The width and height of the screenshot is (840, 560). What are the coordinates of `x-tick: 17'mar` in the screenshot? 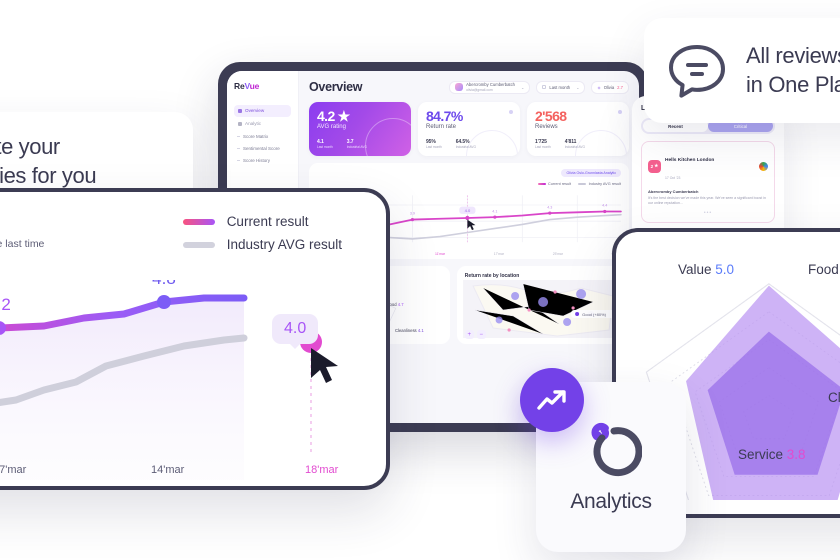 It's located at (498, 254).